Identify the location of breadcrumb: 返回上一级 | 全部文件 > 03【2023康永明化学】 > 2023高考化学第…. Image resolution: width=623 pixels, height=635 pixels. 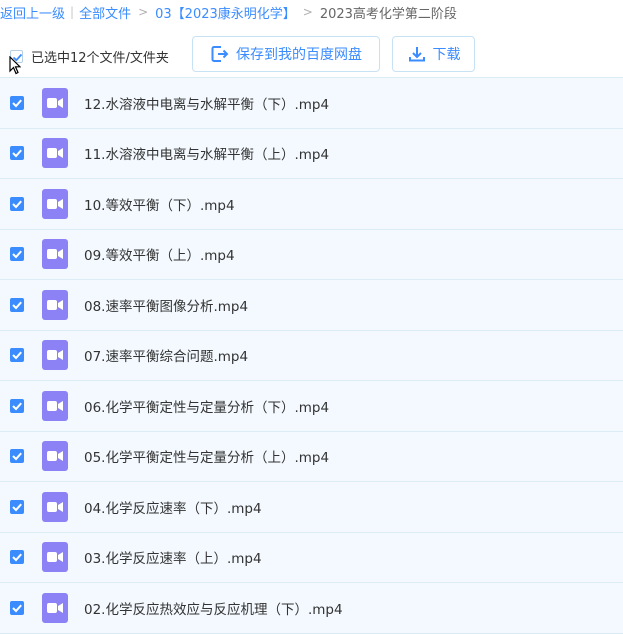
(311, 12).